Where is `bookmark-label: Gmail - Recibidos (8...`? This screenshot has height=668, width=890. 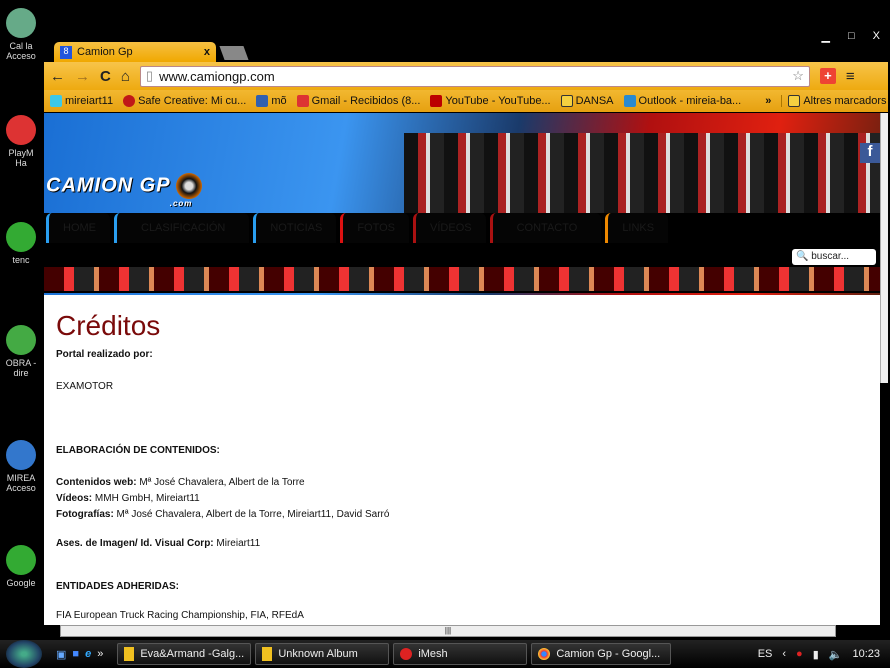 bookmark-label: Gmail - Recibidos (8... is located at coordinates (366, 100).